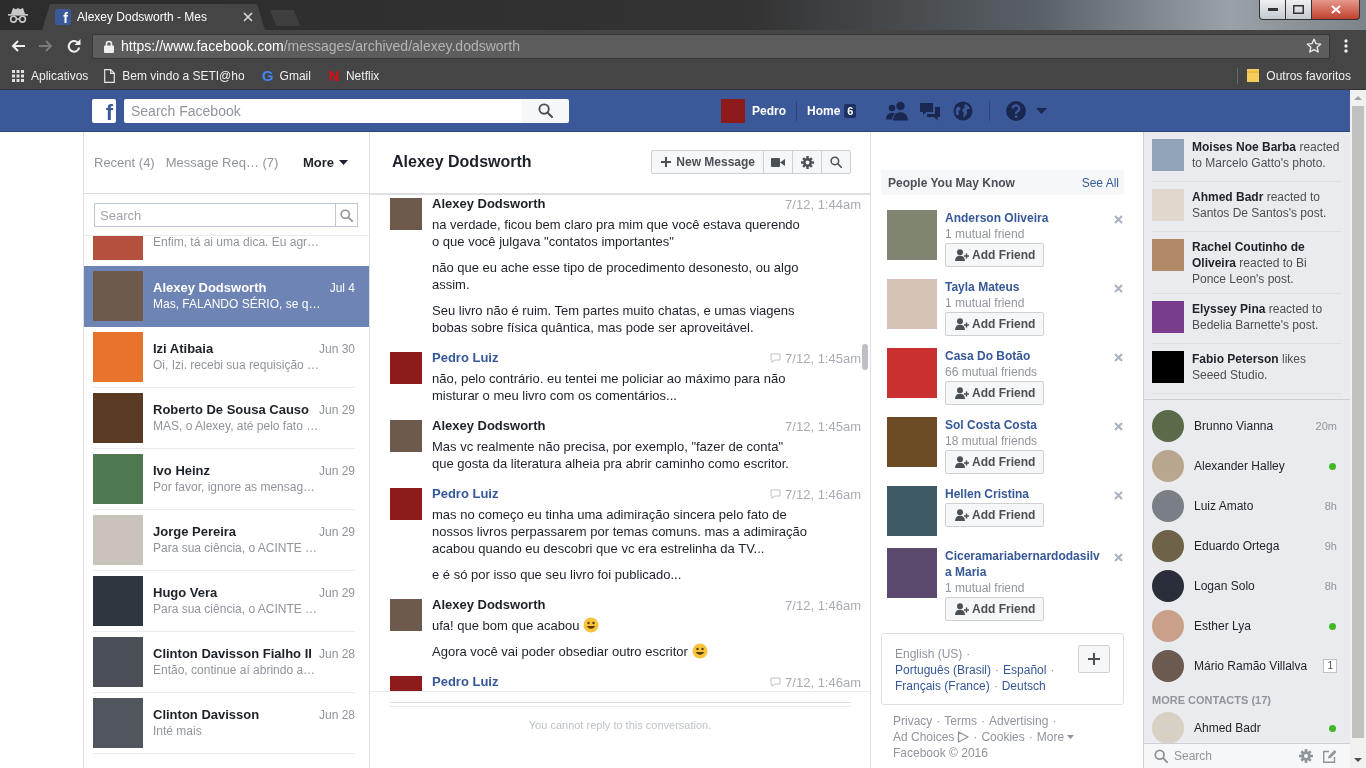 This screenshot has width=1366, height=768. I want to click on contact-name: Luiz Amato, so click(1224, 506).